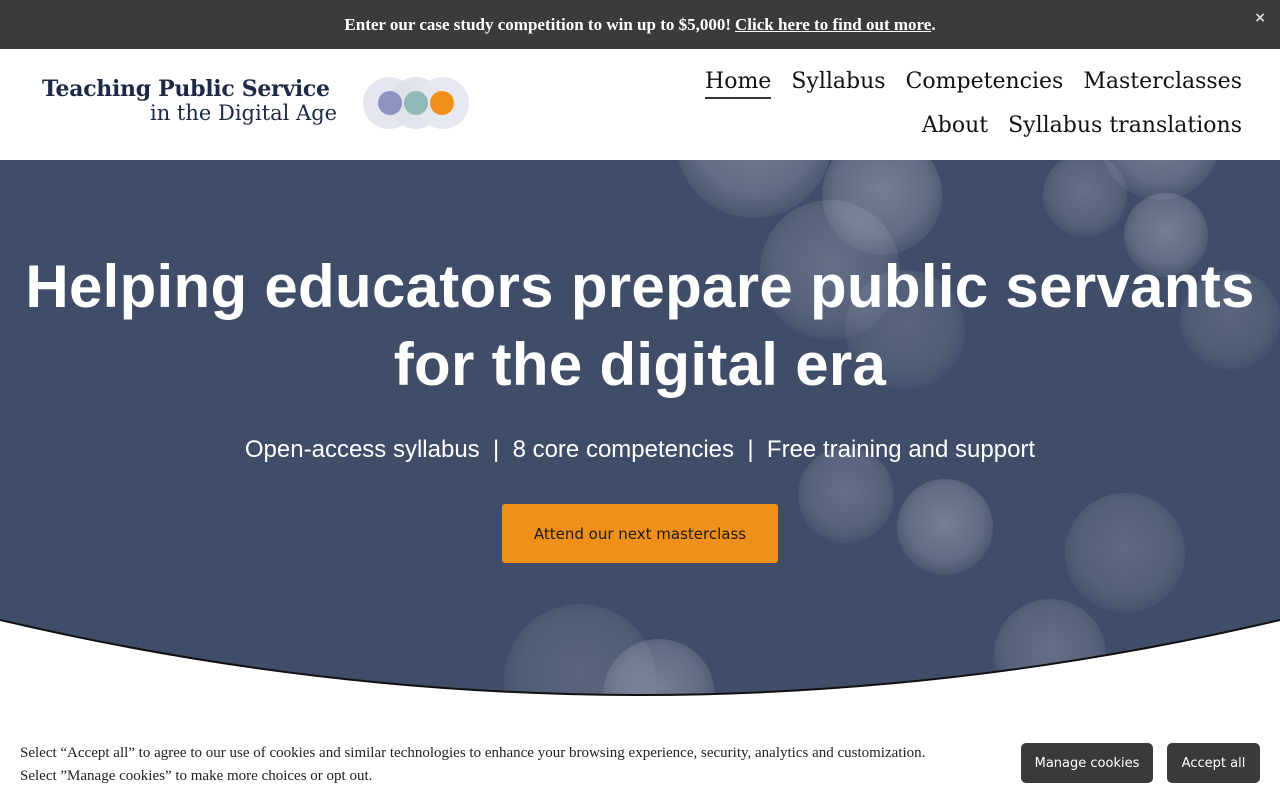 The width and height of the screenshot is (1280, 800). I want to click on attend-masterclass-button: Attend our next masterclass, so click(640, 533).